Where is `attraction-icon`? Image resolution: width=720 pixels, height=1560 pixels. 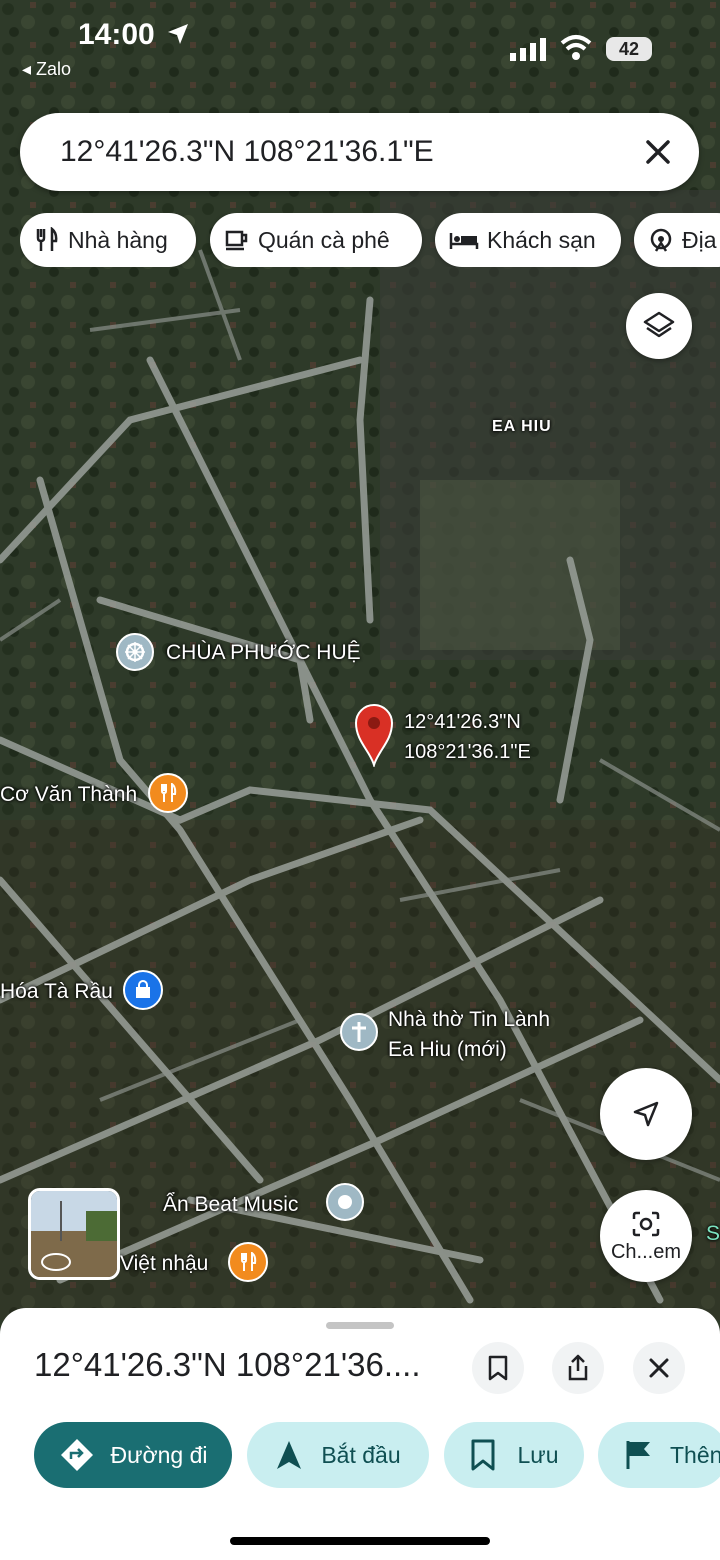 attraction-icon is located at coordinates (661, 240).